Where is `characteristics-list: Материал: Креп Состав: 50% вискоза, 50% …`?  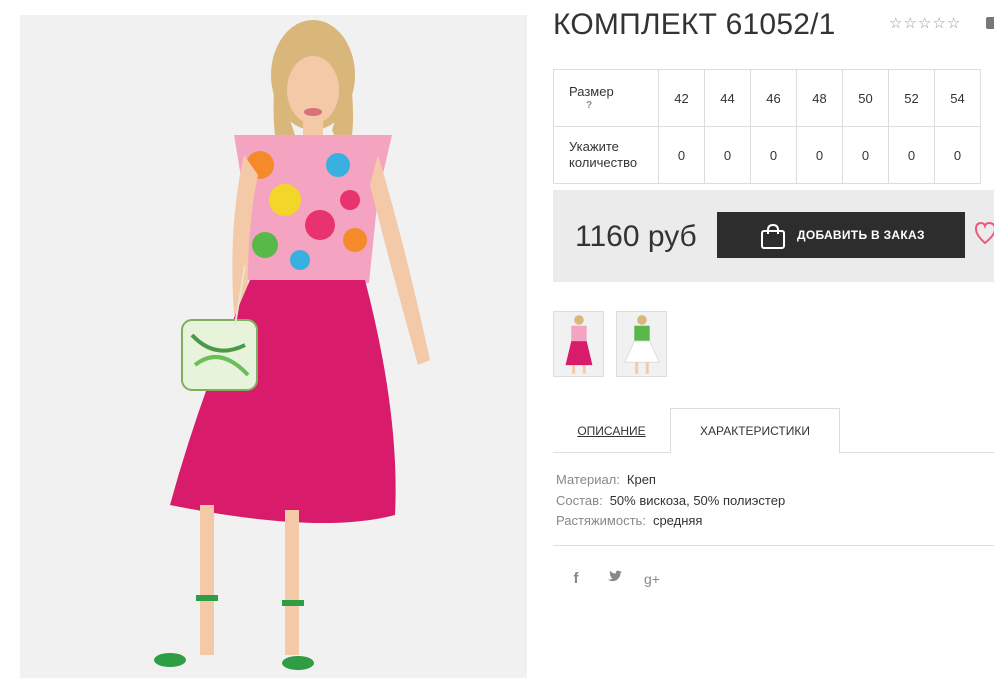 characteristics-list: Материал: Креп Состав: 50% вискоза, 50% … is located at coordinates (670, 501).